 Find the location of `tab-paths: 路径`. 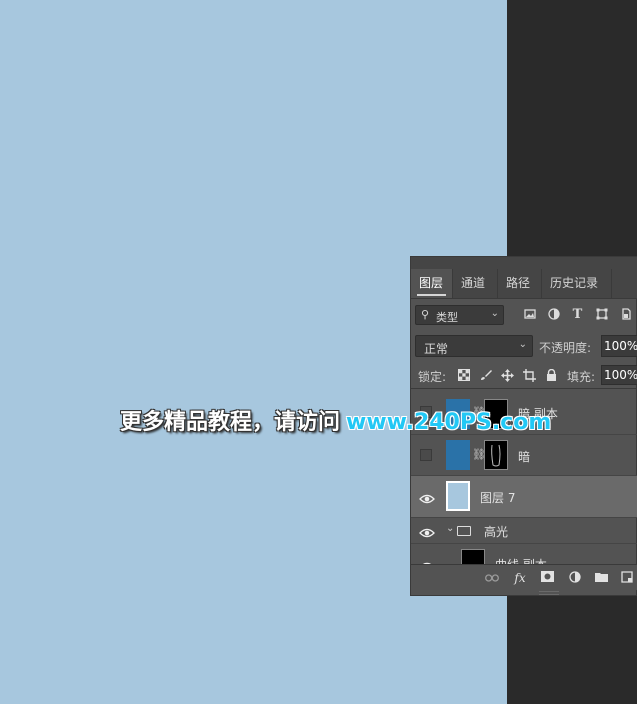

tab-paths: 路径 is located at coordinates (520, 283).